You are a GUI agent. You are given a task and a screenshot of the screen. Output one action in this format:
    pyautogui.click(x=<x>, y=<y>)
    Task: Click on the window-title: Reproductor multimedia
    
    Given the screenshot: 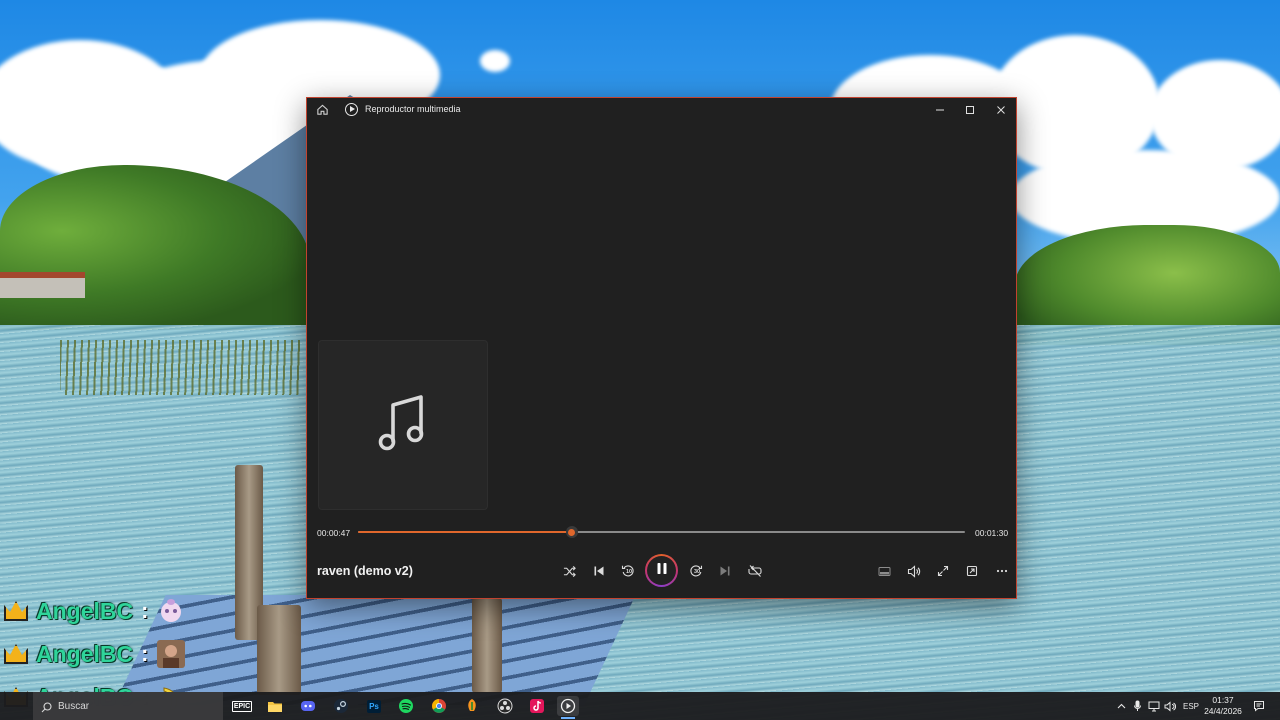 What is the action you would take?
    pyautogui.click(x=413, y=109)
    